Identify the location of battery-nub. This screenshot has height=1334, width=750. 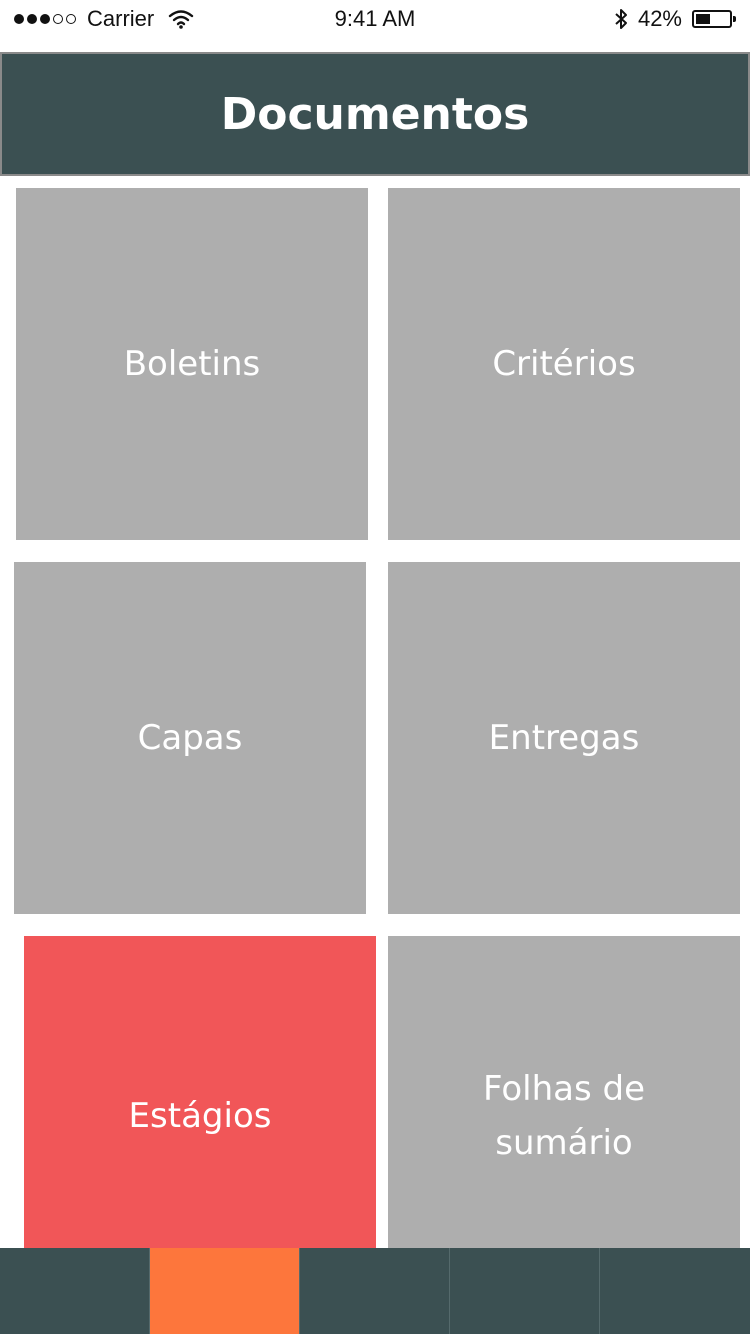
(734, 19).